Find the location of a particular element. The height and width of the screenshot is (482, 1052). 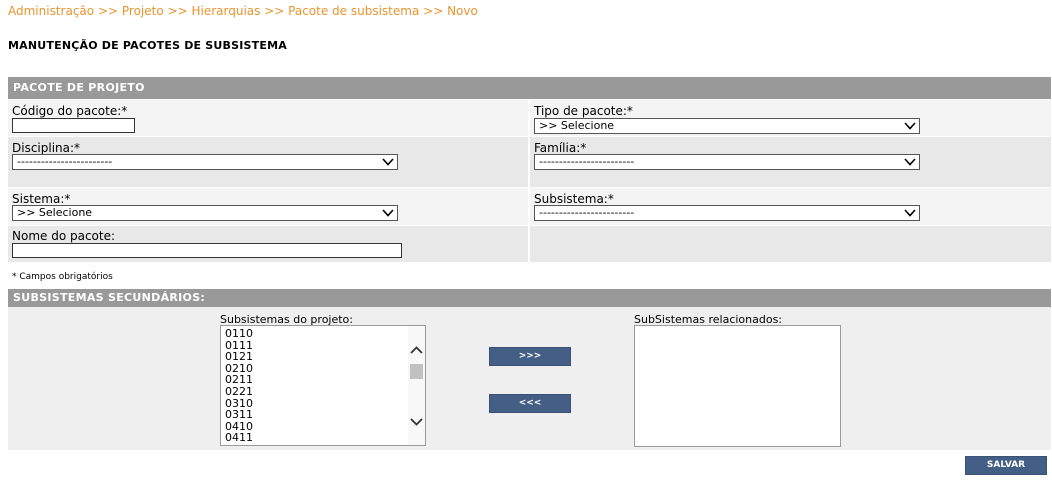

disciplina-select-value: ------------------------ is located at coordinates (65, 161).